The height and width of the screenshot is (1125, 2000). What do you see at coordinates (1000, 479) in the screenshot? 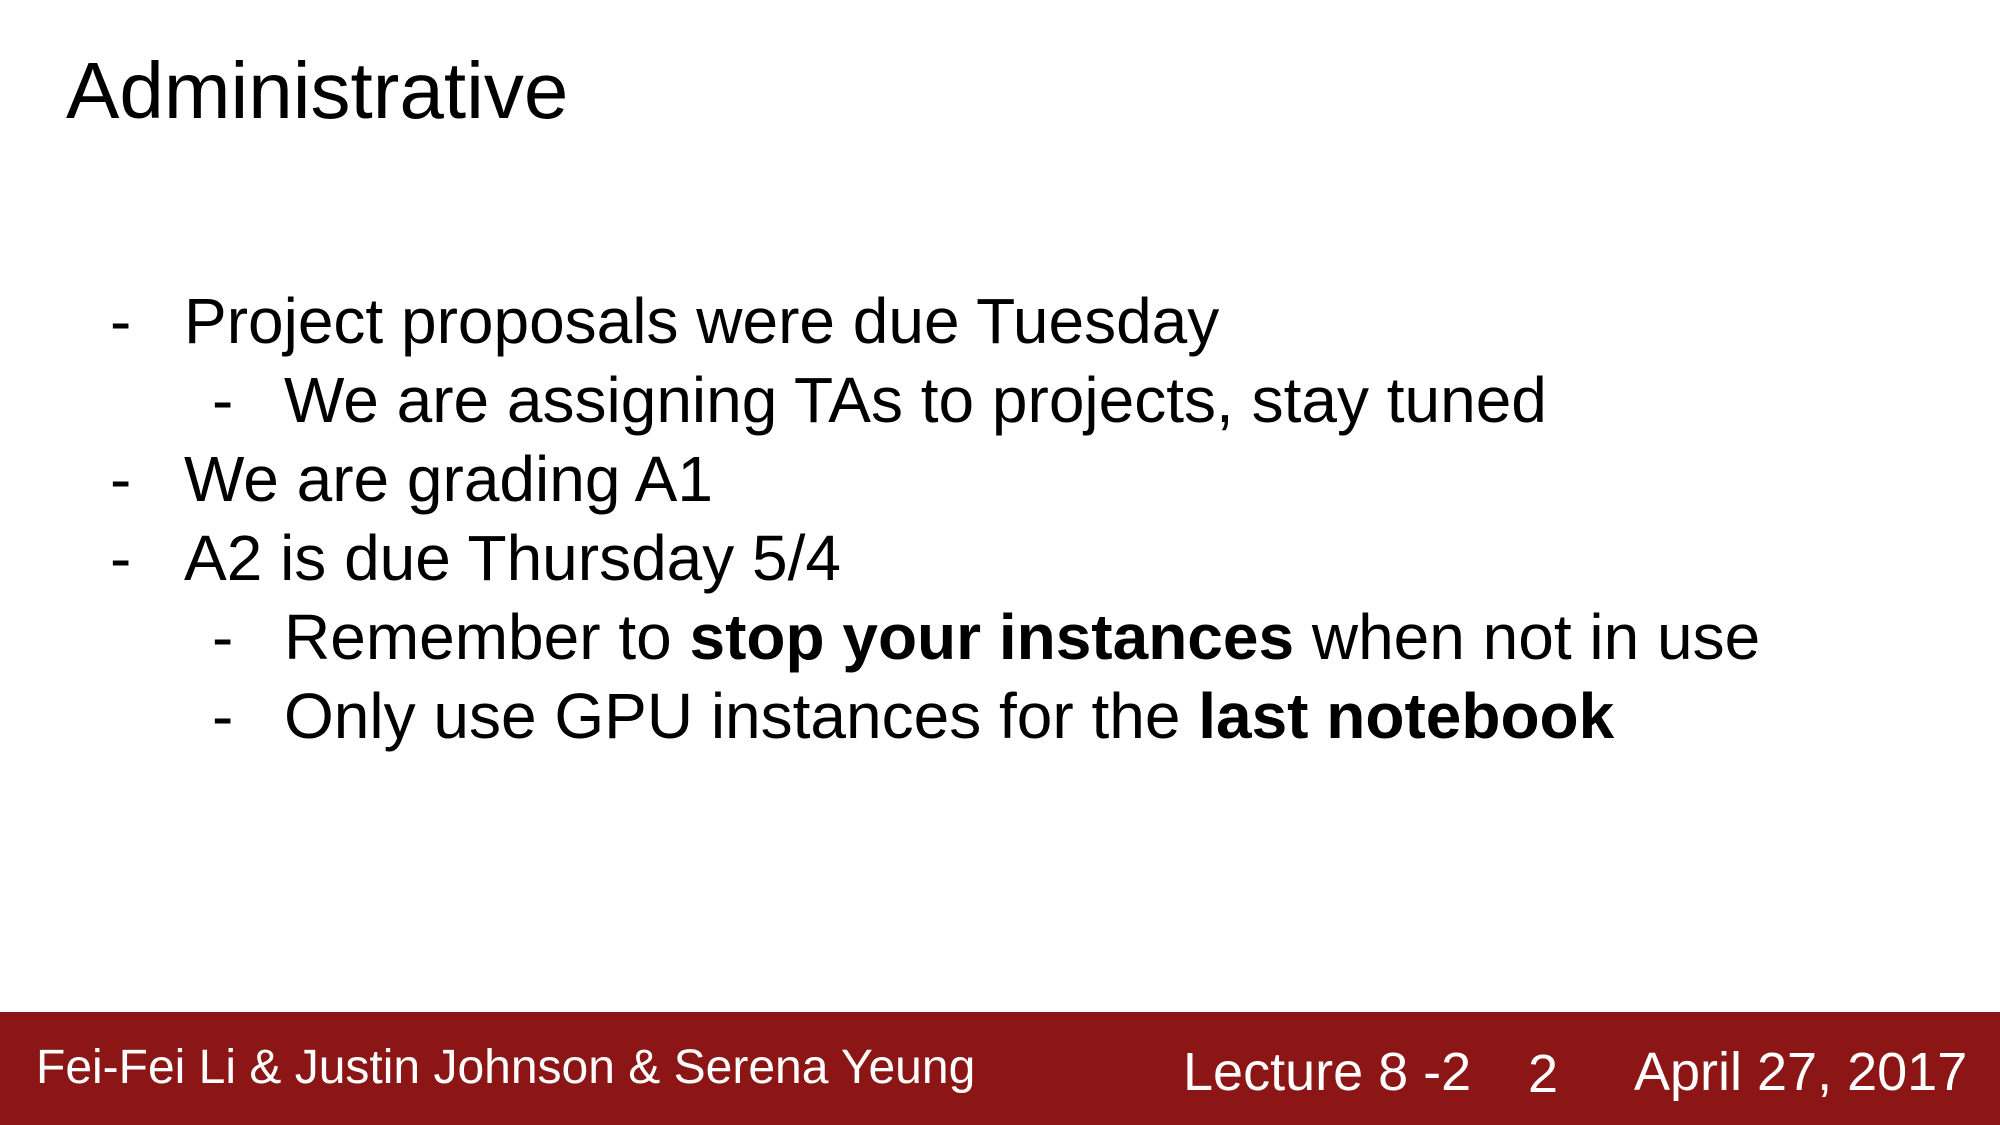
I see `bullet-item: - We are grading A1` at bounding box center [1000, 479].